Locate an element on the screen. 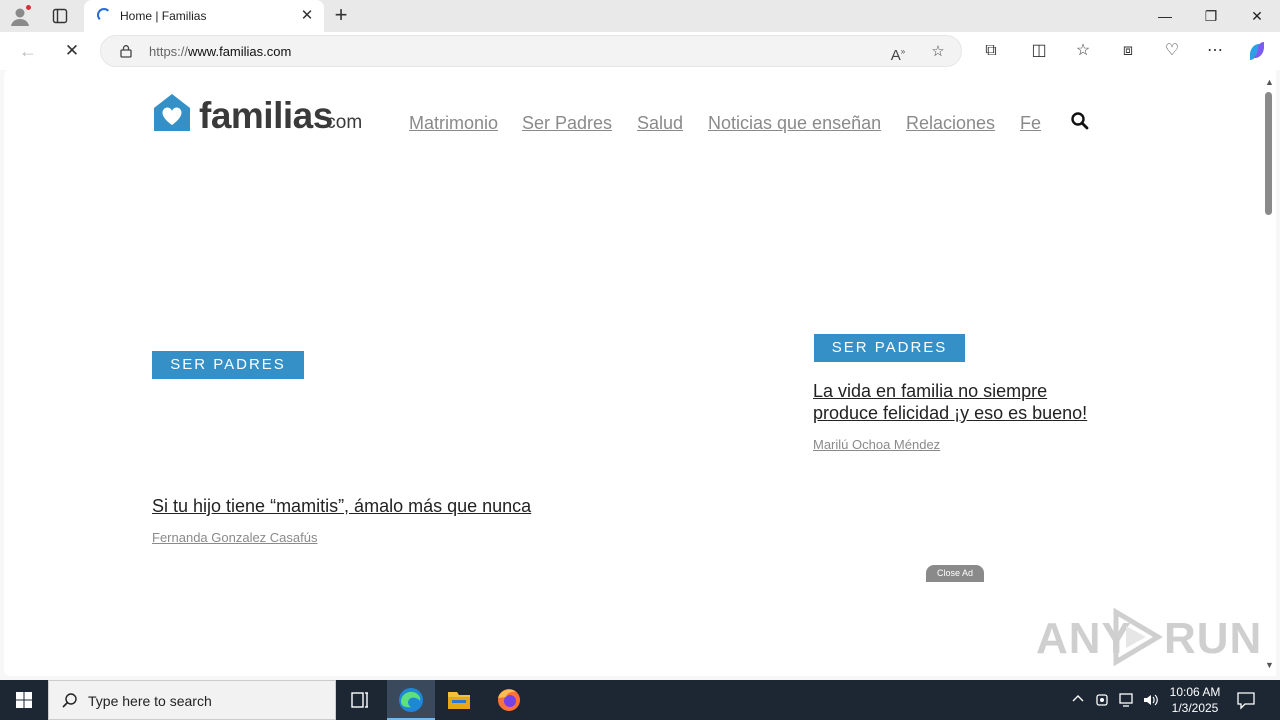 This screenshot has width=1280, height=720. extensions-icon: ⧉ is located at coordinates (991, 51).